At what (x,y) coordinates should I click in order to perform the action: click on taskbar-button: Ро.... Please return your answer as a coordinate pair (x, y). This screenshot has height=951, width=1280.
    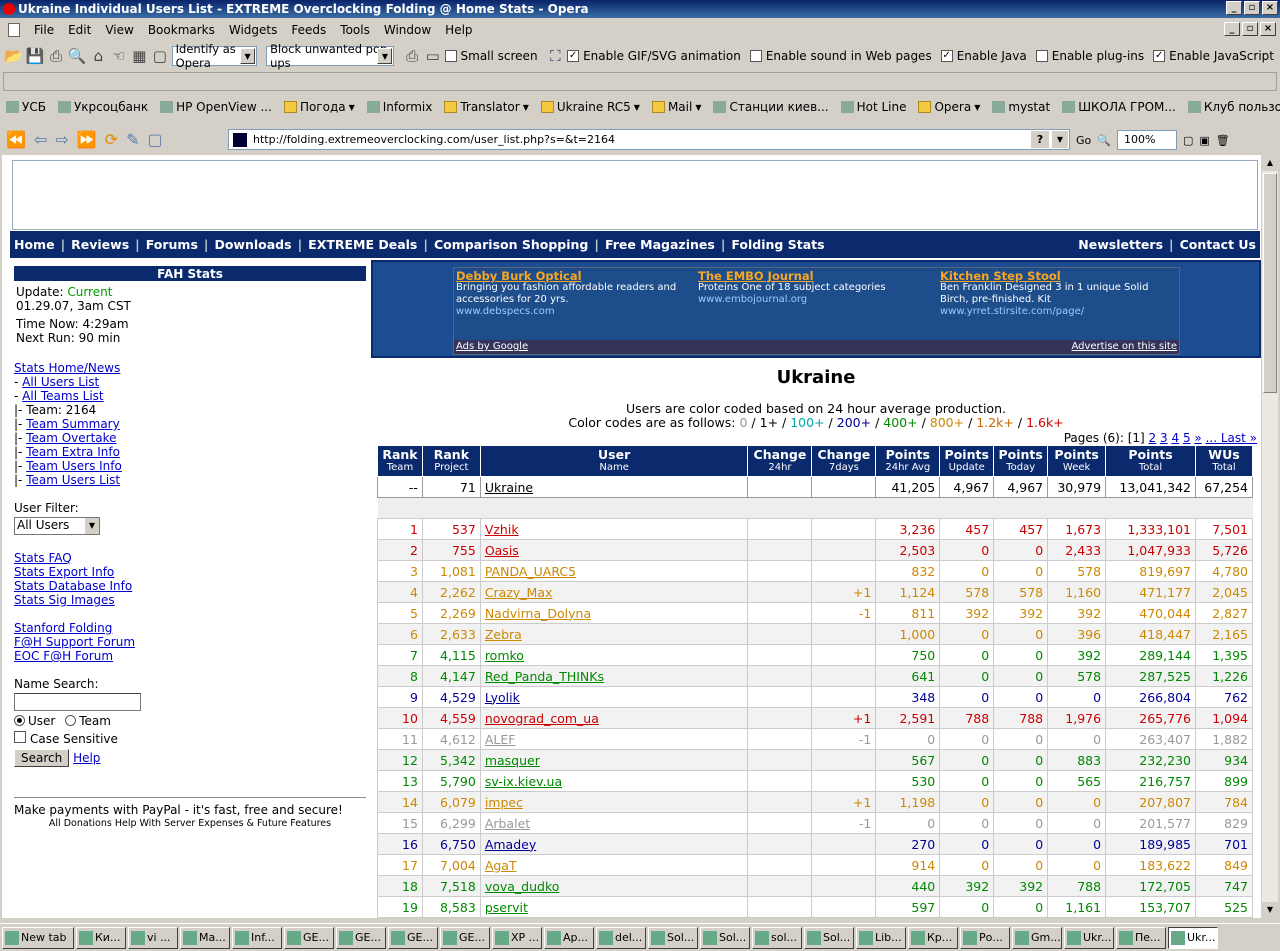
    Looking at the image, I should click on (985, 937).